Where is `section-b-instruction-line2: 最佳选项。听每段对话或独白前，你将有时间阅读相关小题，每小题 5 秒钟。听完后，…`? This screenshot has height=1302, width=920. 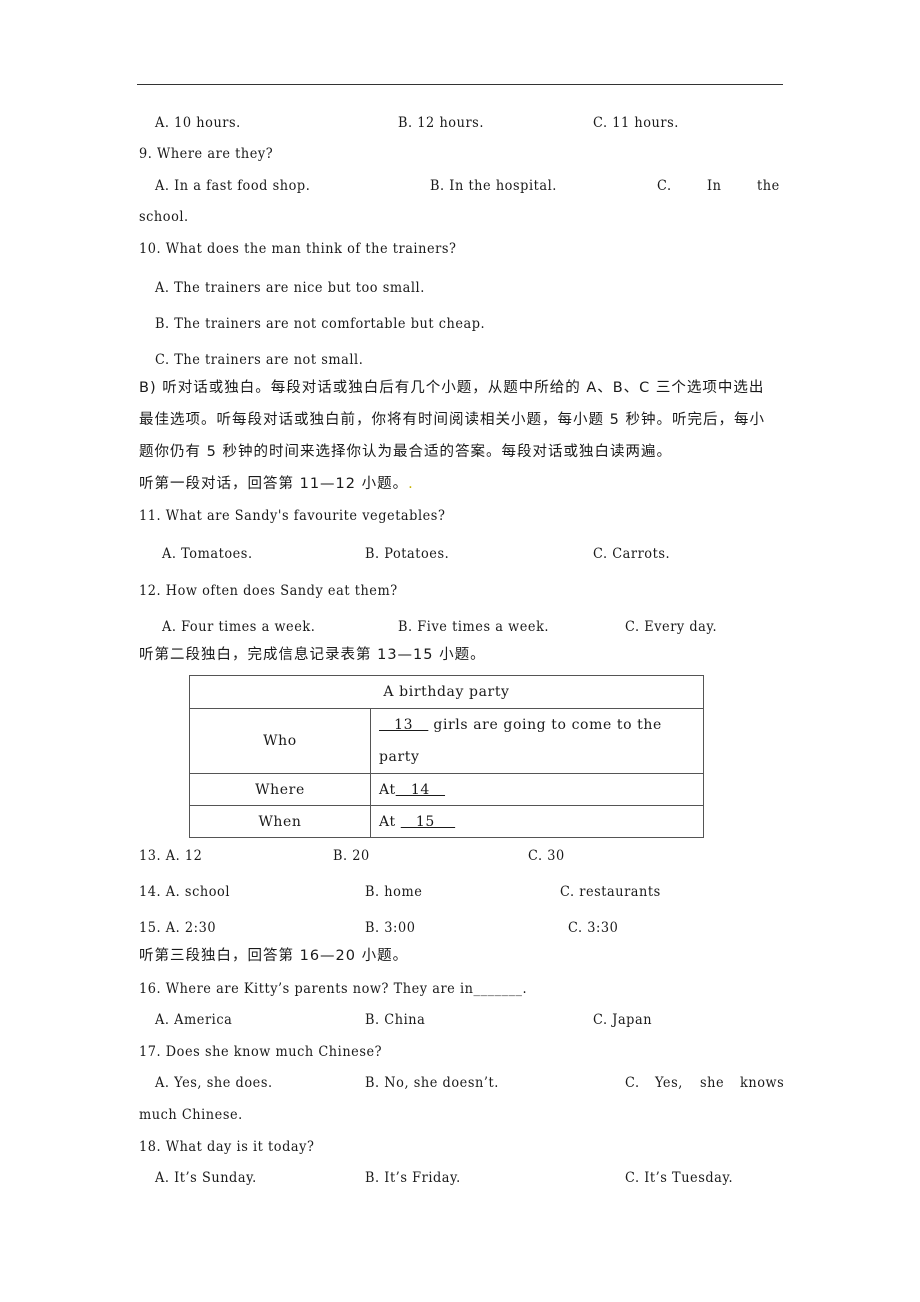 section-b-instruction-line2: 最佳选项。听每段对话或独白前，你将有时间阅读相关小题，每小题 5 秒钟。听完后，… is located at coordinates (452, 420).